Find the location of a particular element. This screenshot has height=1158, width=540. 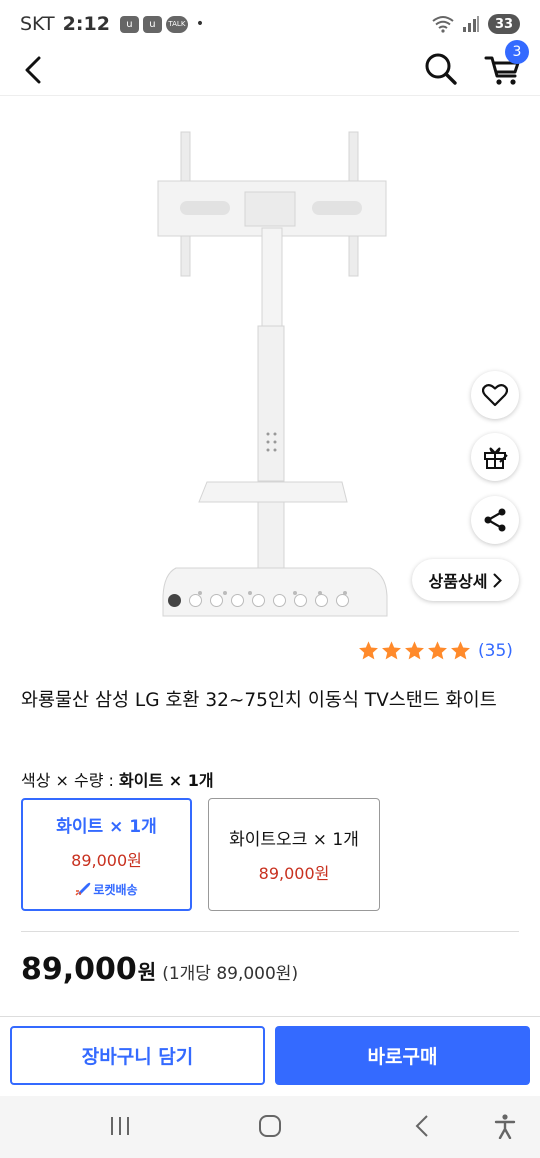

recent-apps-button is located at coordinates (120, 1126).